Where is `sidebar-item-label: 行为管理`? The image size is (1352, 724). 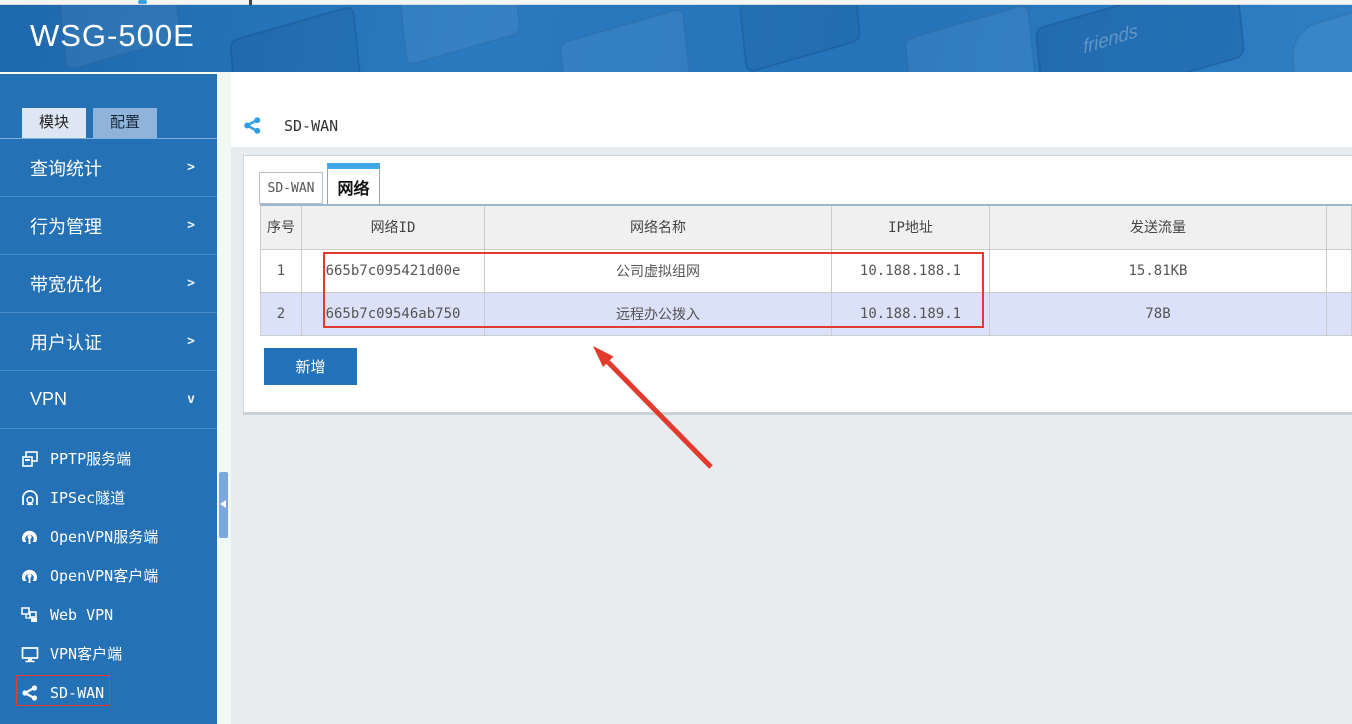
sidebar-item-label: 行为管理 is located at coordinates (66, 226).